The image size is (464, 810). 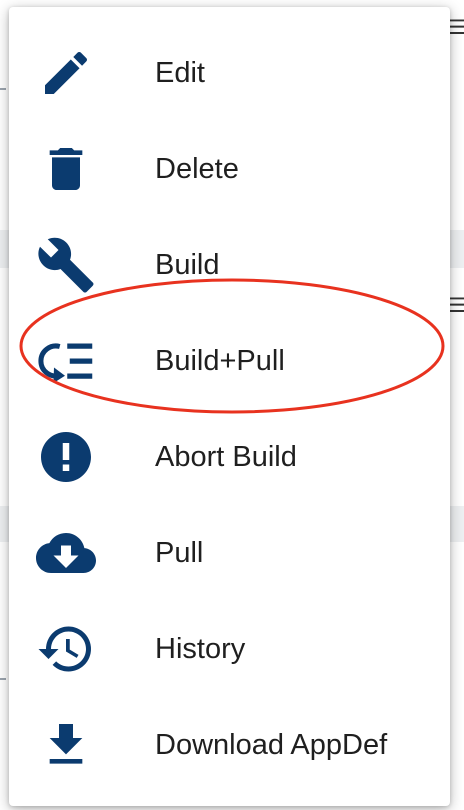 I want to click on menu-item-label: Build+Pull, so click(x=220, y=361).